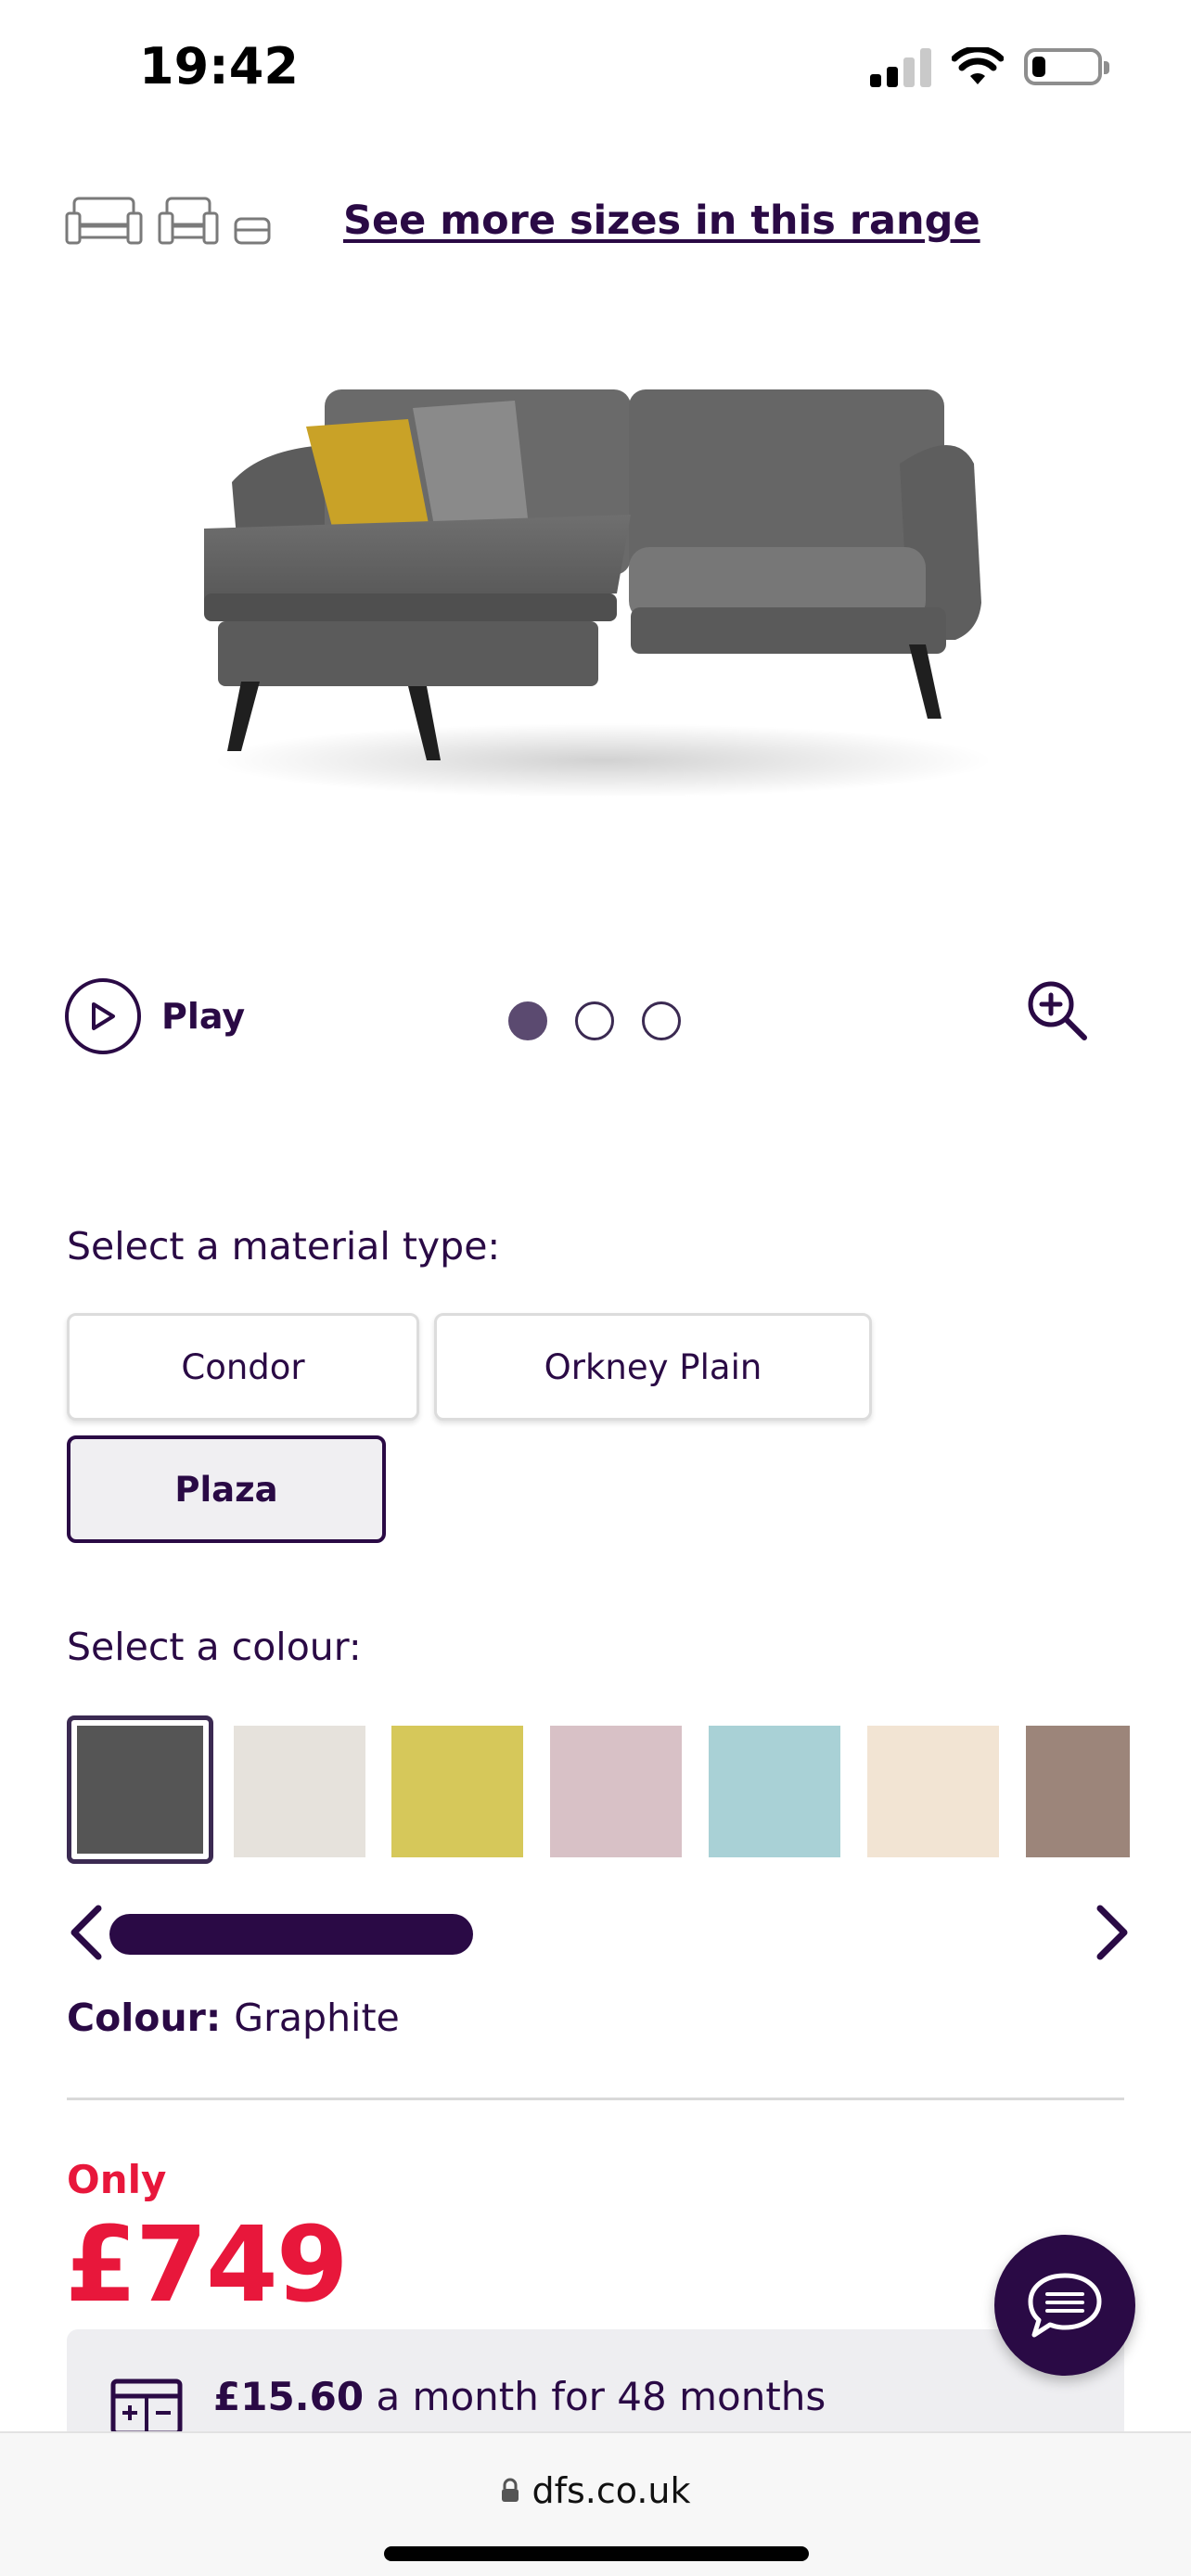 This screenshot has height=2576, width=1191. What do you see at coordinates (252, 231) in the screenshot?
I see `footstool-size-icon` at bounding box center [252, 231].